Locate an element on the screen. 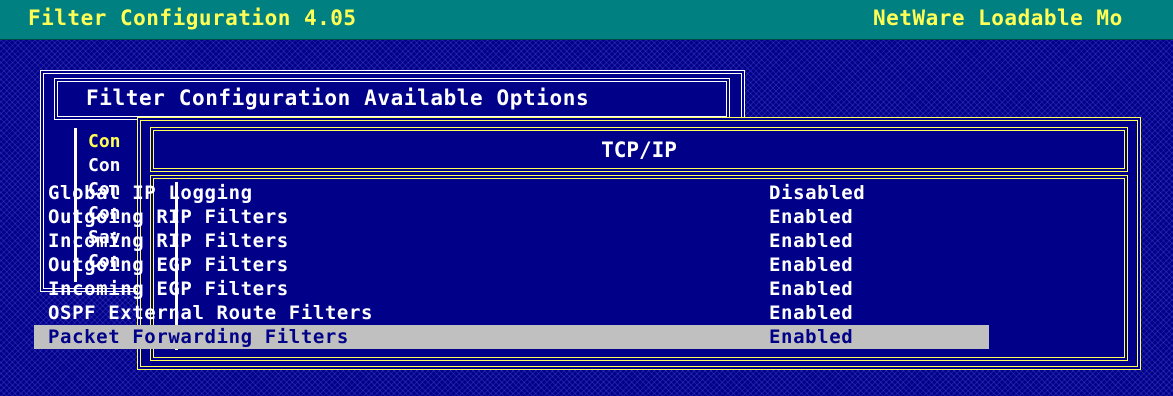 Image resolution: width=1173 pixels, height=396 pixels. setting-label: Global IP Logging is located at coordinates (150, 193).